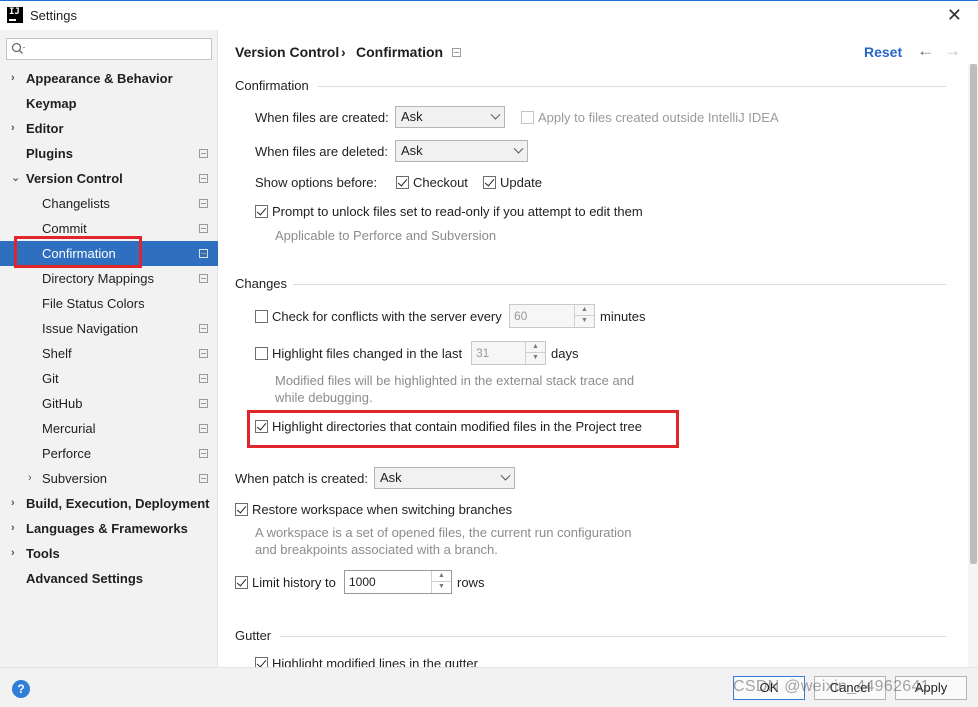 The image size is (978, 707). What do you see at coordinates (301, 478) in the screenshot?
I see `patch-created-label: When patch is created:` at bounding box center [301, 478].